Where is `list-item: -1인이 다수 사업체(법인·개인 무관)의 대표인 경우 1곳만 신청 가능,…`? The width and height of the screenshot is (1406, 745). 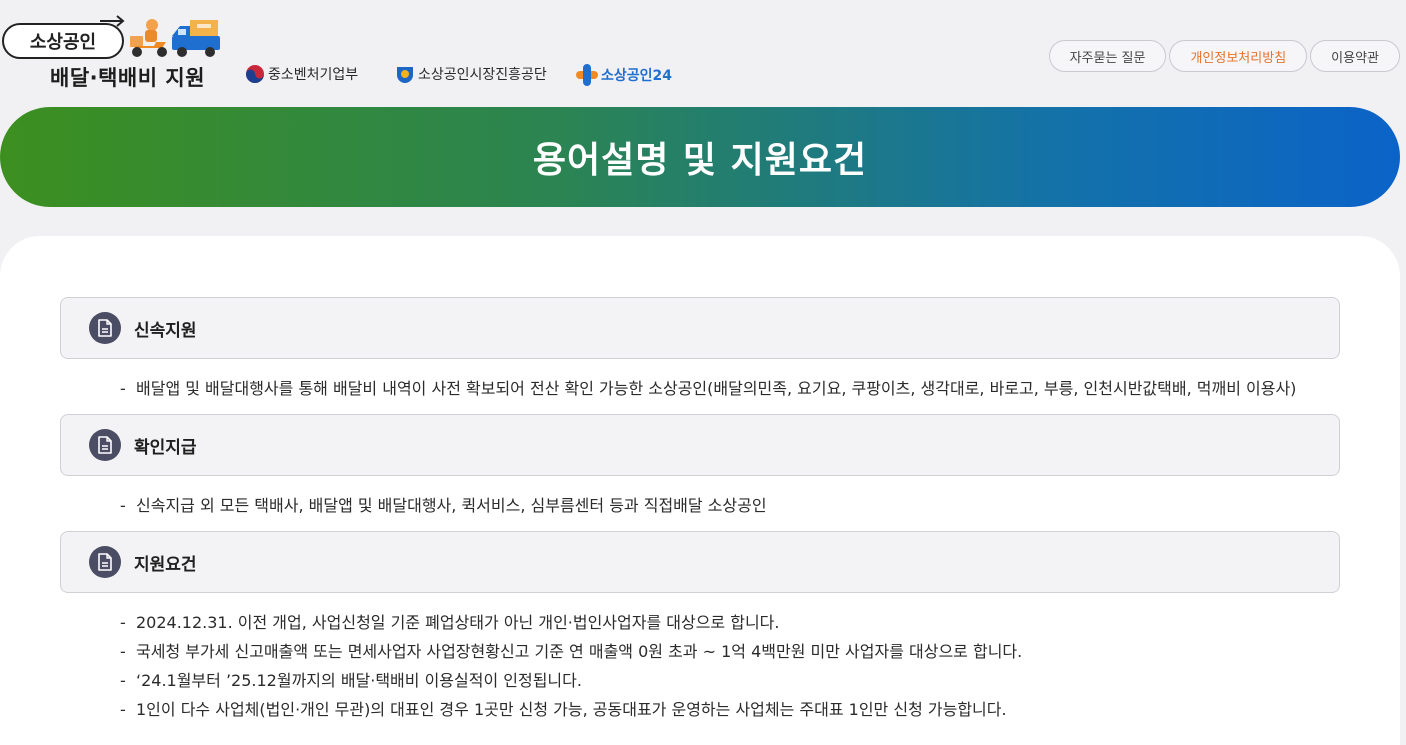 list-item: -1인이 다수 사업체(법인·개인 무관)의 대표인 경우 1곳만 신청 가능,… is located at coordinates (563, 709).